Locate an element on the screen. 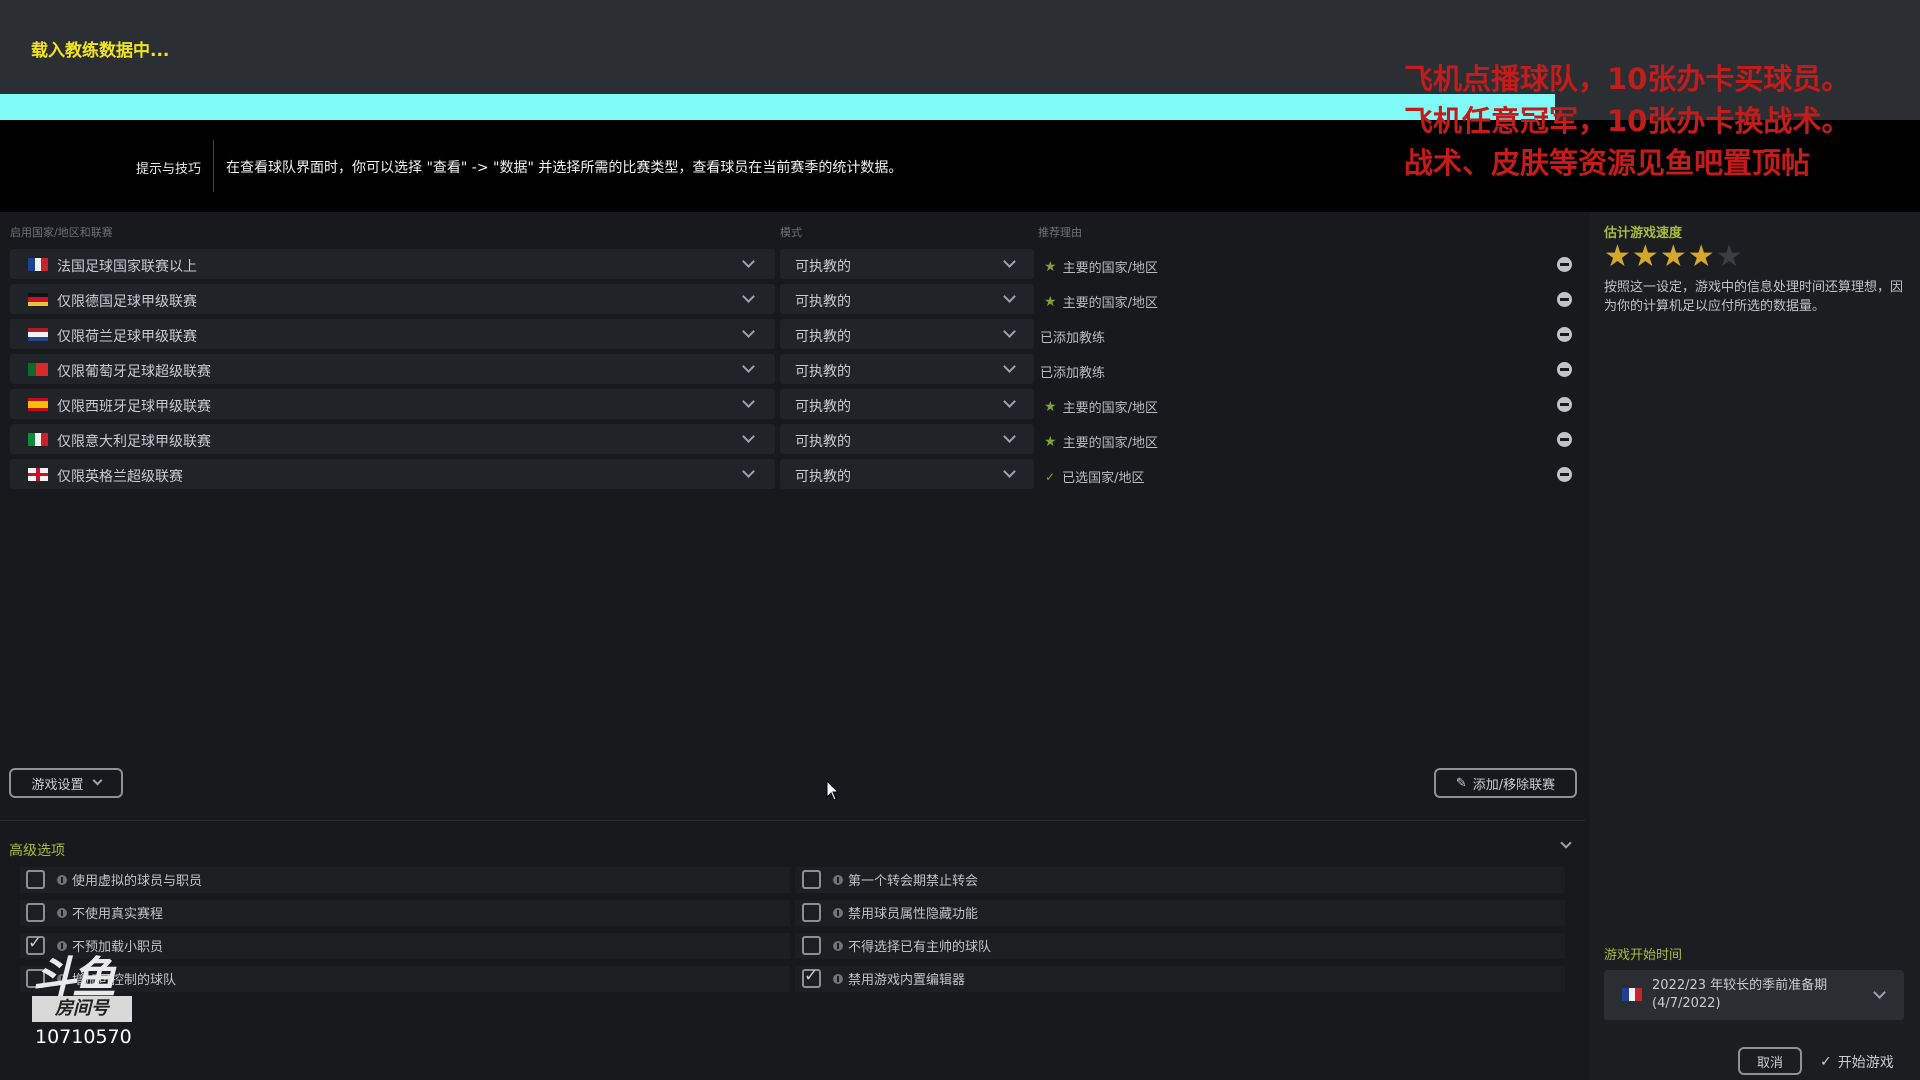 This screenshot has width=1920, height=1080. league-select: 仅限德国足球甲级联赛 is located at coordinates (392, 299).